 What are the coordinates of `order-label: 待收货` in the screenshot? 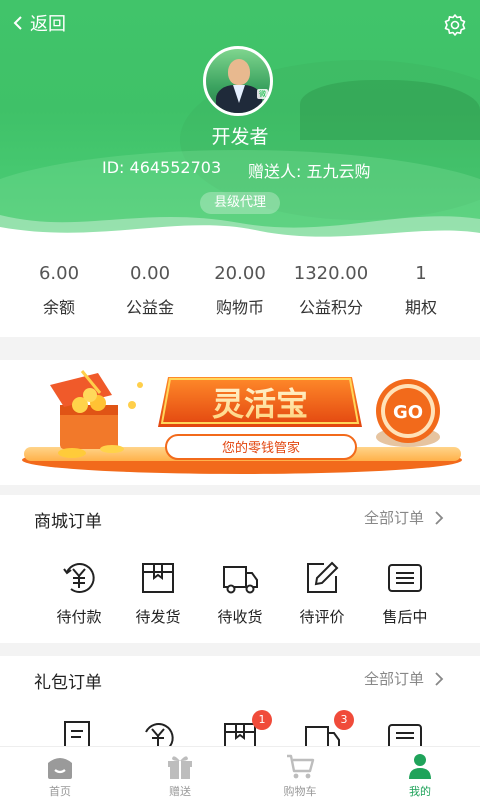 It's located at (240, 617).